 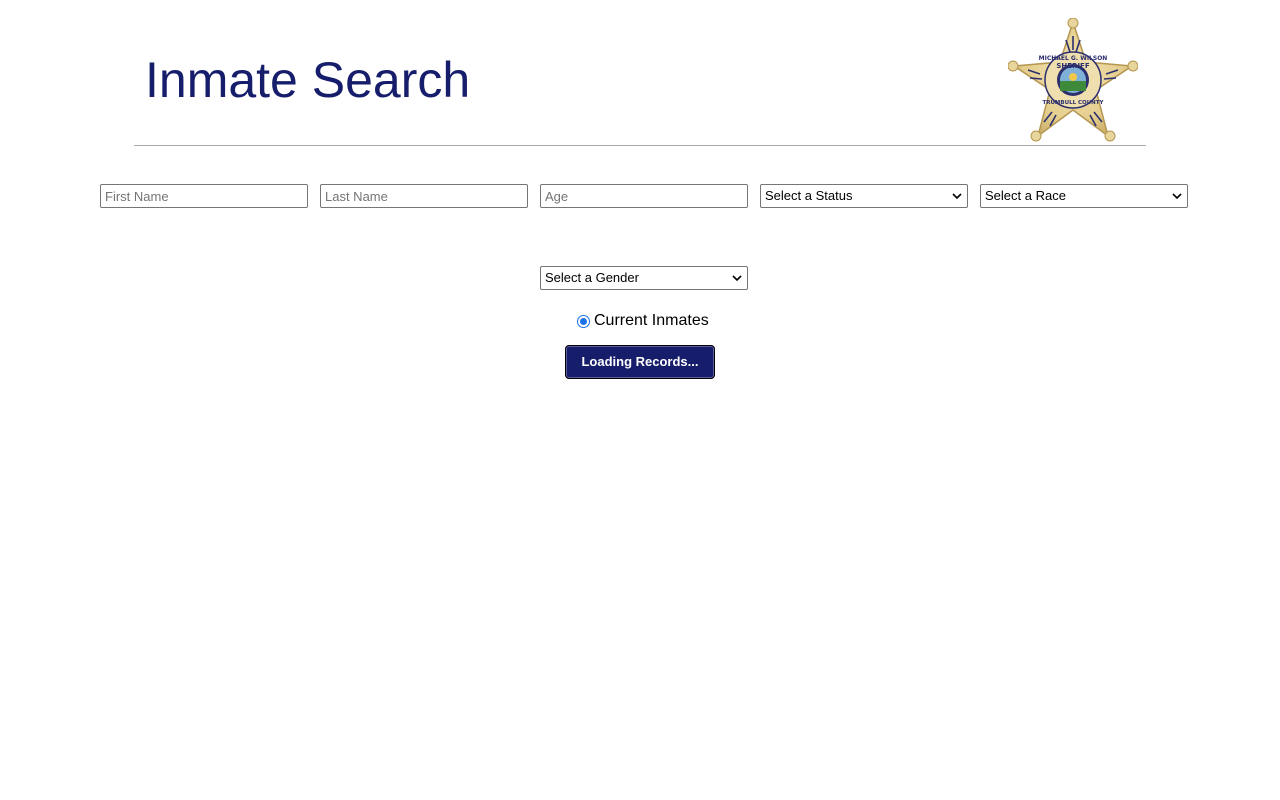 What do you see at coordinates (644, 196) in the screenshot?
I see `age-input` at bounding box center [644, 196].